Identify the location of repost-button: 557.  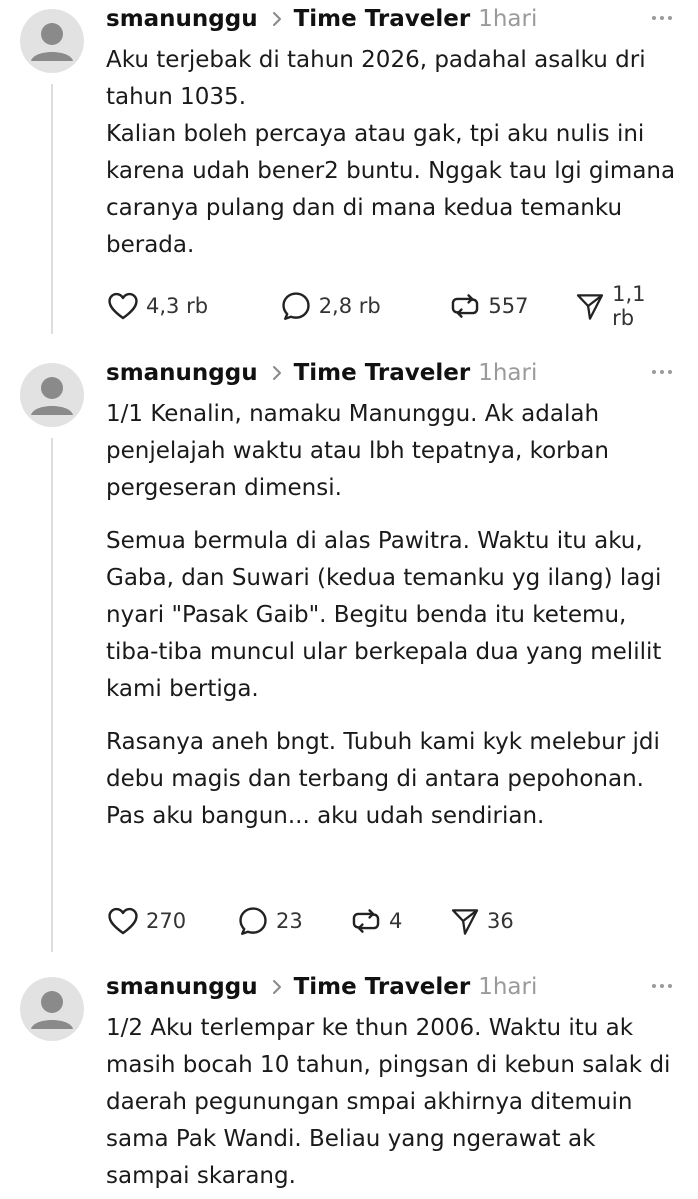
(511, 306).